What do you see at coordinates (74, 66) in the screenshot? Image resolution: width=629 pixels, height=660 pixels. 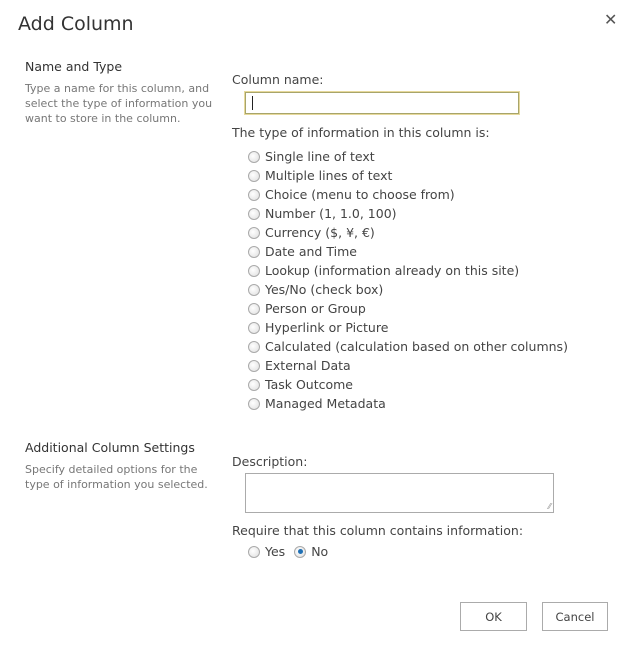 I see `section-title-name-type: Name and Type` at bounding box center [74, 66].